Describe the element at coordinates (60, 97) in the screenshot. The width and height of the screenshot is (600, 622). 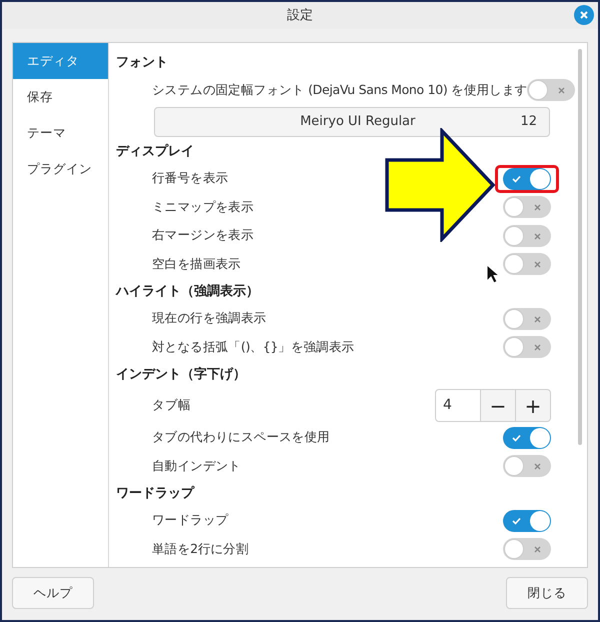
I see `sidebar-item: 保存` at that location.